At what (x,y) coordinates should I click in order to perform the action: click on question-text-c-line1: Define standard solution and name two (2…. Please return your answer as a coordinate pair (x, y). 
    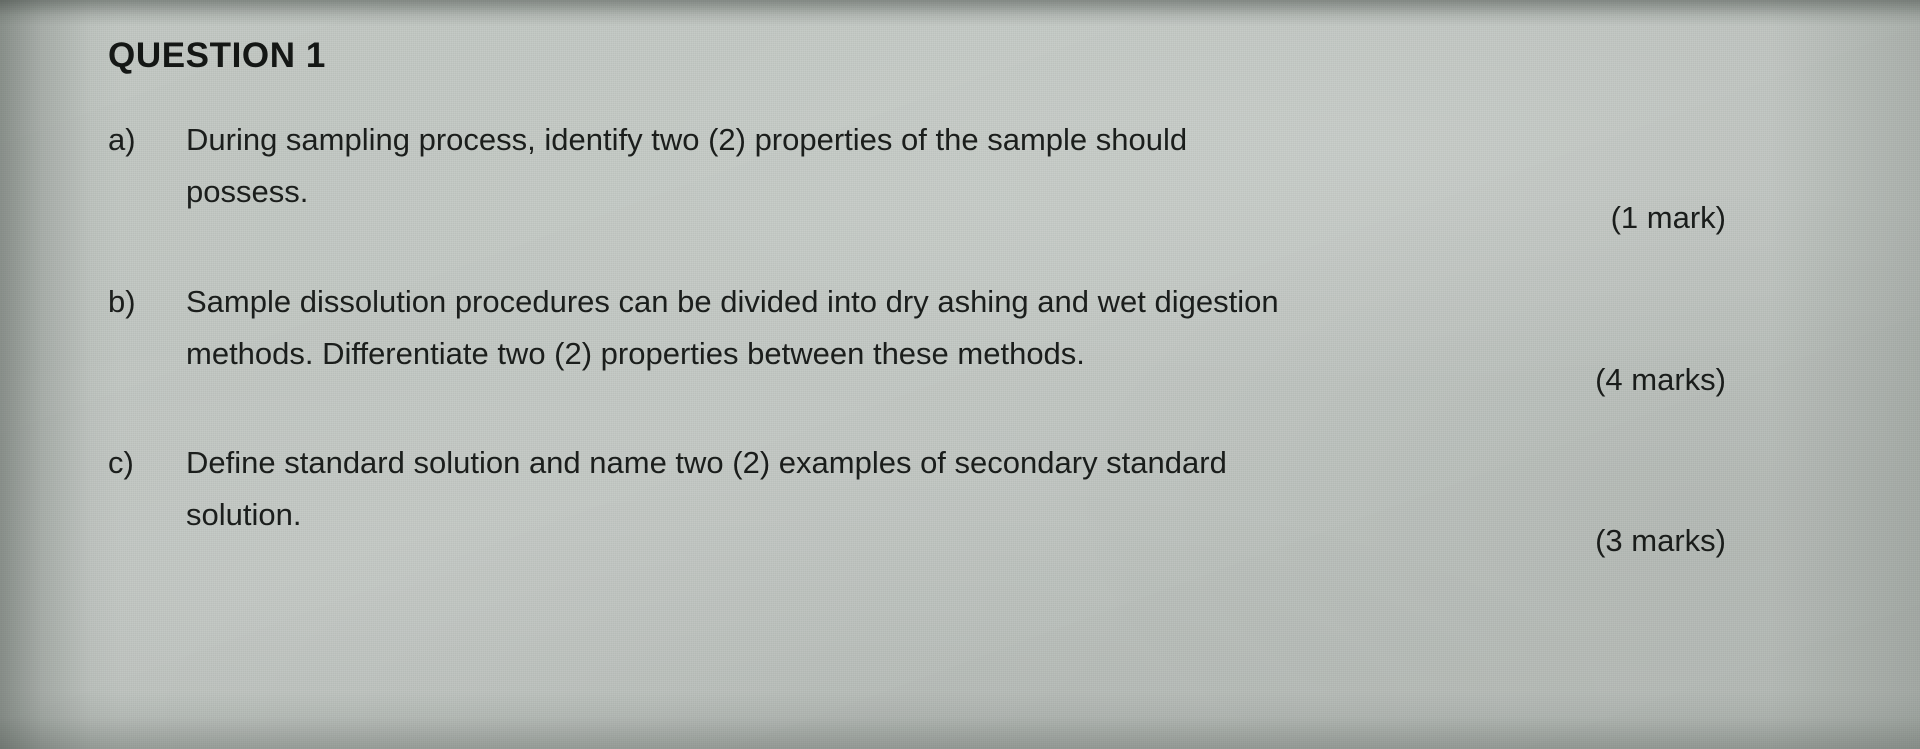
    Looking at the image, I should click on (706, 462).